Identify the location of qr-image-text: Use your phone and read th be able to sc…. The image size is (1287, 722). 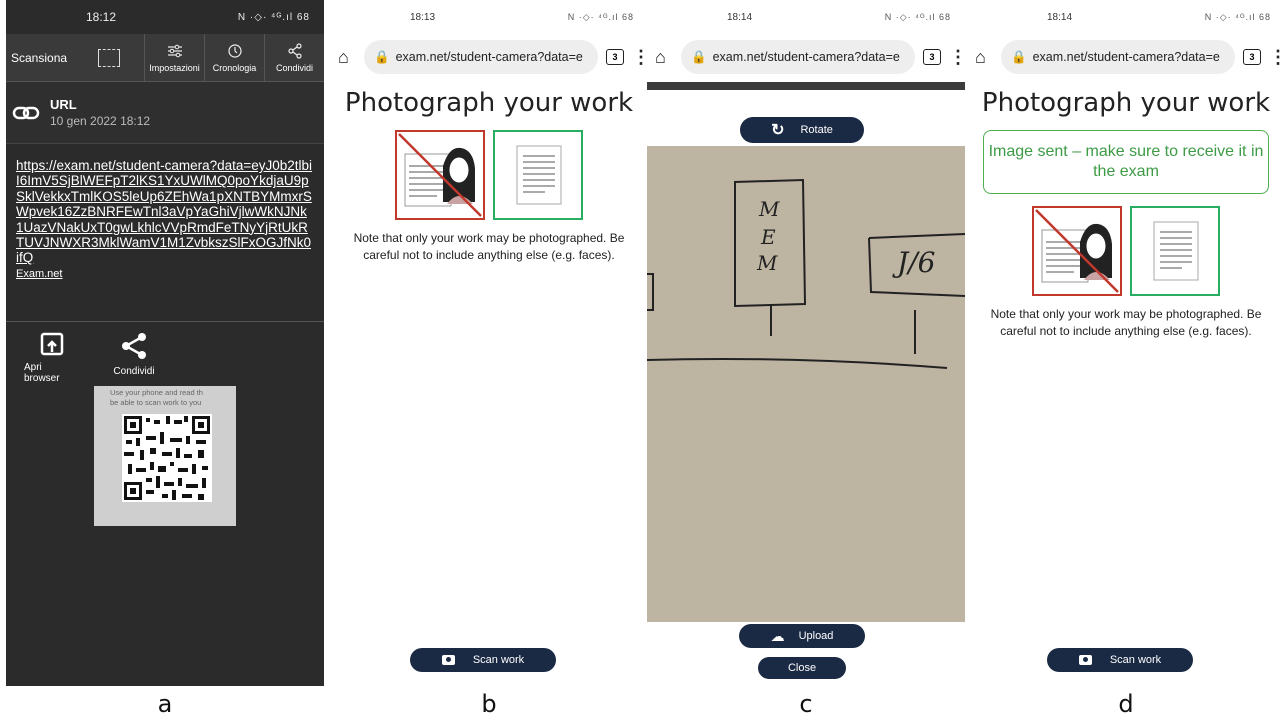
(156, 397).